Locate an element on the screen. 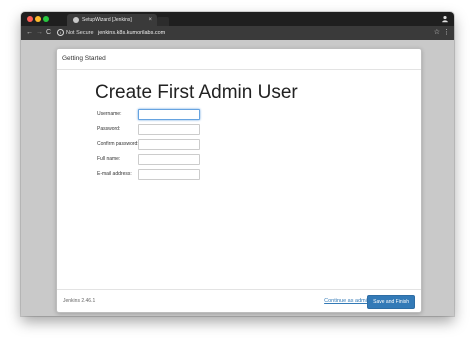  forward-arrow-icon: → is located at coordinates (39, 33).